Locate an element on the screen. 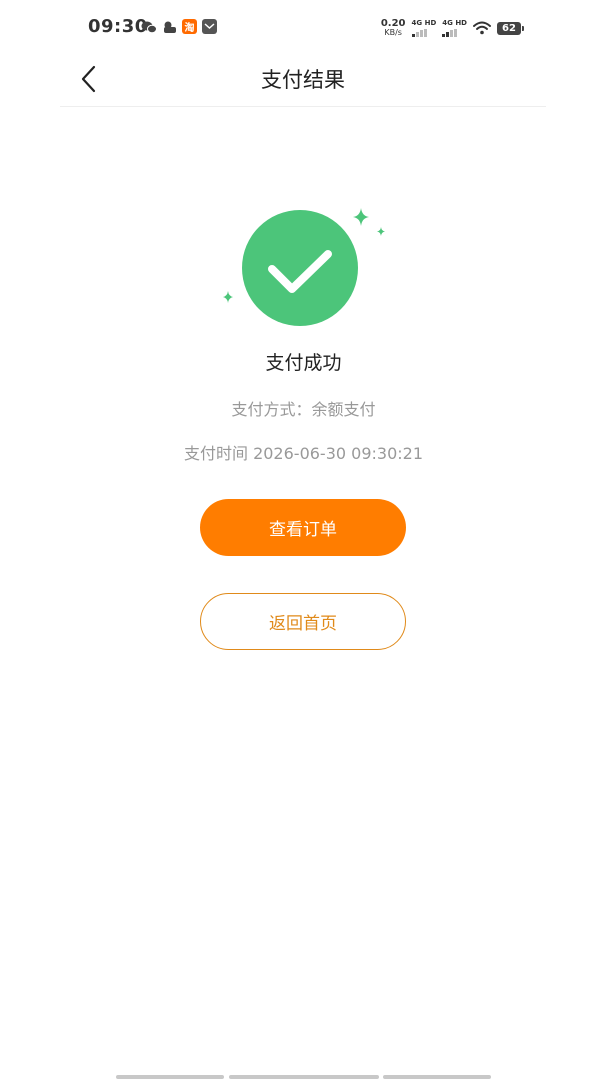  success-title: 支付成功 is located at coordinates (303, 363).